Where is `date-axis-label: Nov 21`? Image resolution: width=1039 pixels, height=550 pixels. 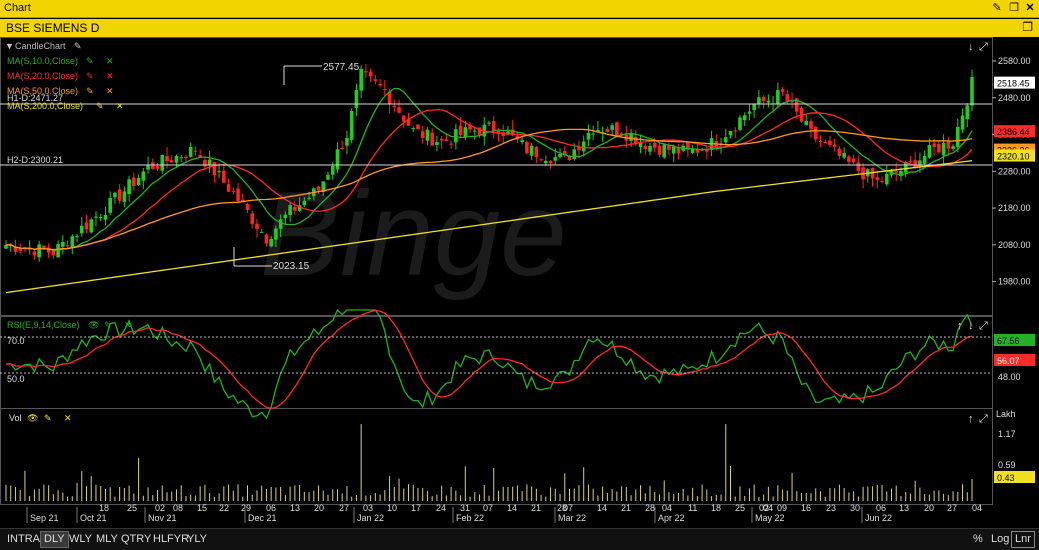
date-axis-label: Nov 21 is located at coordinates (162, 518).